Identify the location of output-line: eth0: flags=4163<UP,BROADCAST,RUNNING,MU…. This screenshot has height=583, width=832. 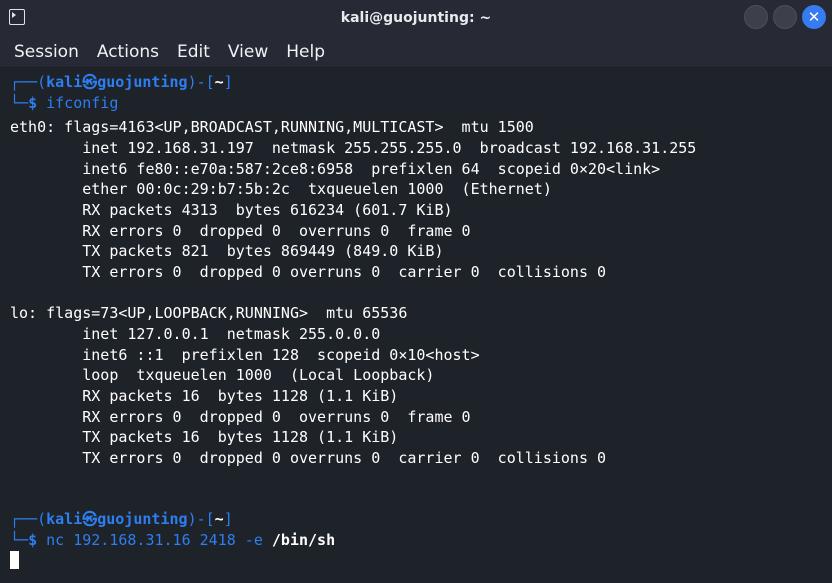
(272, 127).